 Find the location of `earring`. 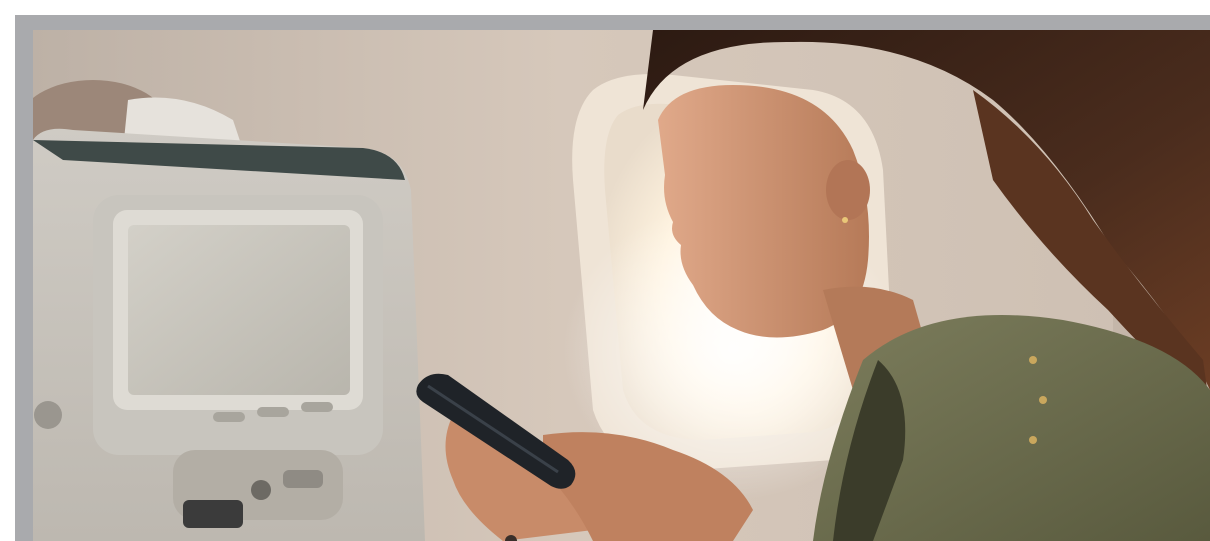

earring is located at coordinates (845, 220).